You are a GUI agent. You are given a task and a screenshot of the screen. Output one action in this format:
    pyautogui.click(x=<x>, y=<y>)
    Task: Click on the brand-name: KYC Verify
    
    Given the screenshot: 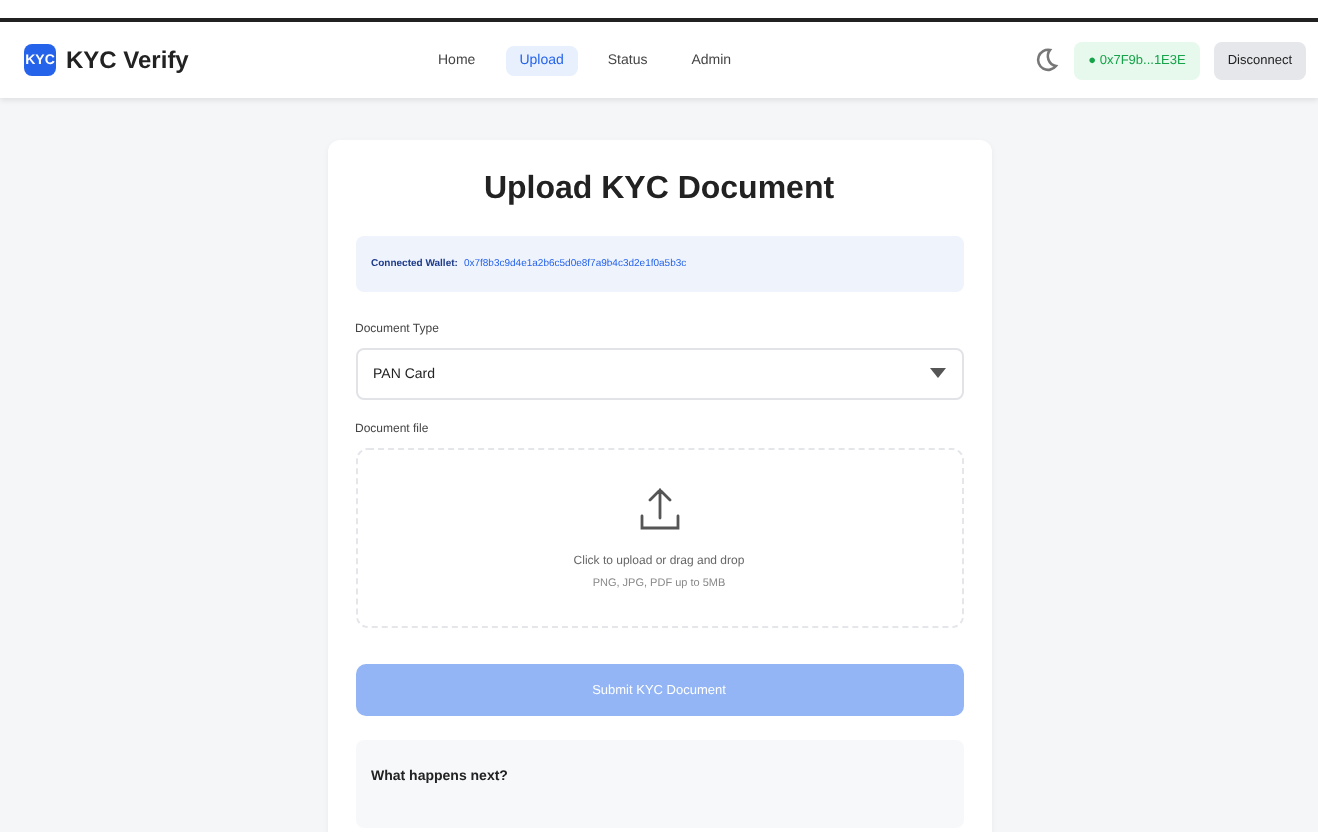 What is the action you would take?
    pyautogui.click(x=127, y=60)
    